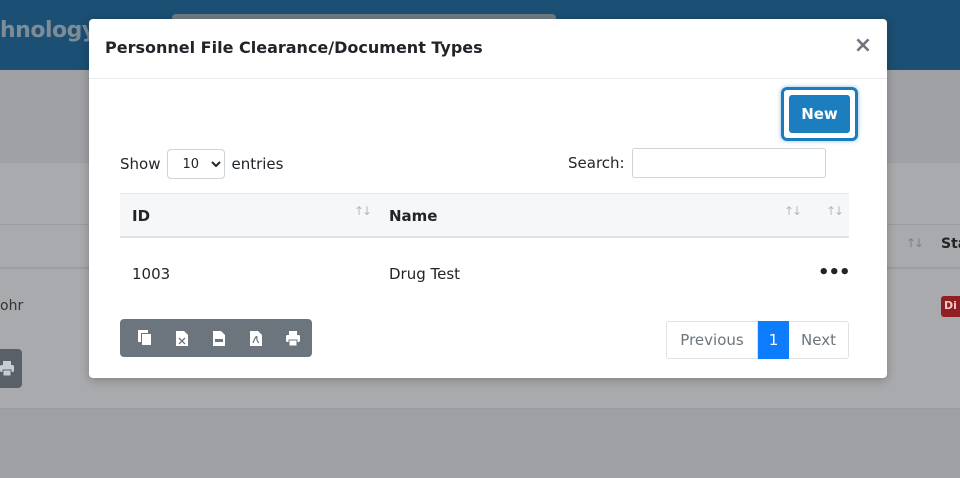  I want to click on column-header-name: Name, so click(413, 216).